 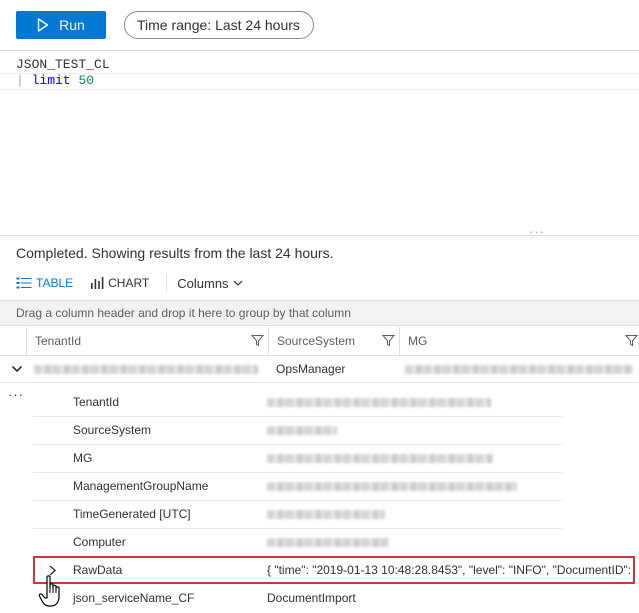 I want to click on results-view-tabs: TABLE CHART Columns, so click(x=129, y=283).